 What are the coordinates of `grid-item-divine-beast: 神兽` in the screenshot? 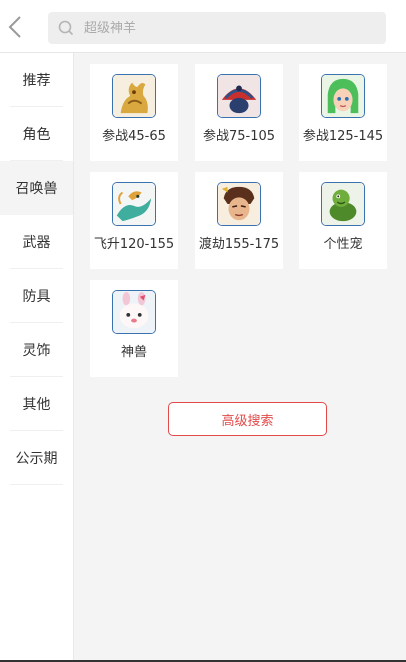 It's located at (134, 328).